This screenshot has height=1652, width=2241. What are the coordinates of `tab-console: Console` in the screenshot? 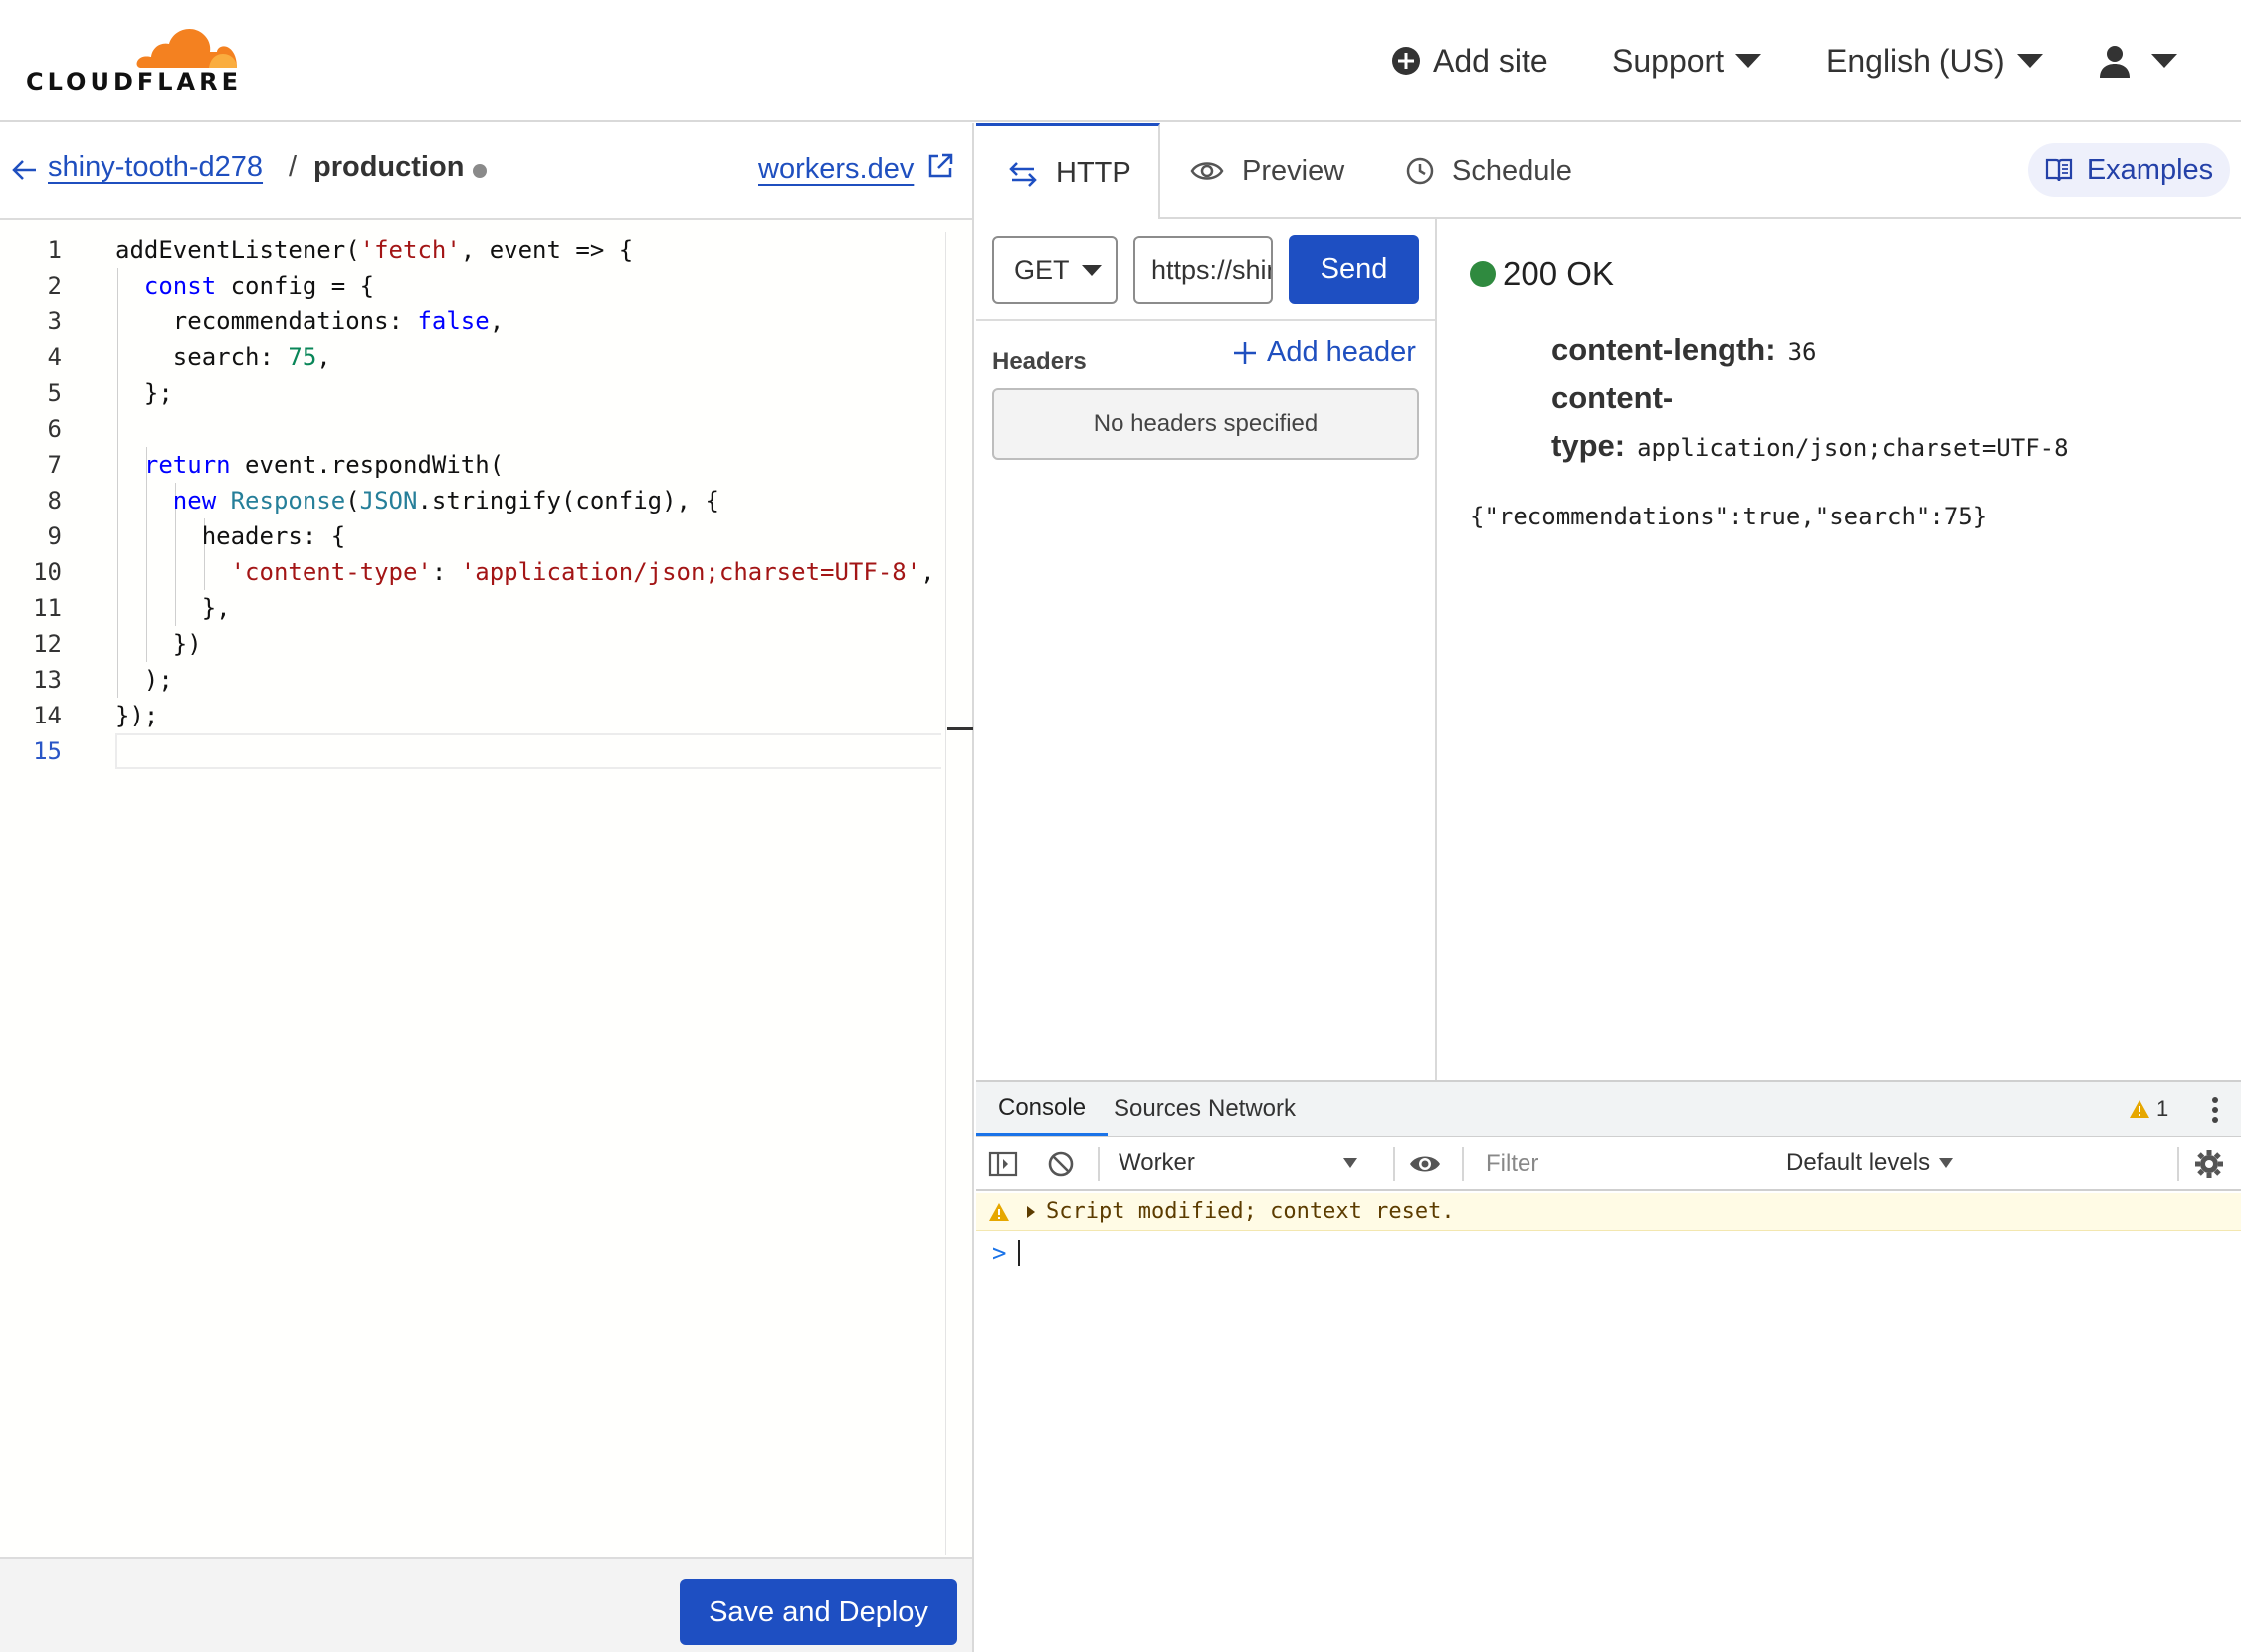 It's located at (1042, 1109).